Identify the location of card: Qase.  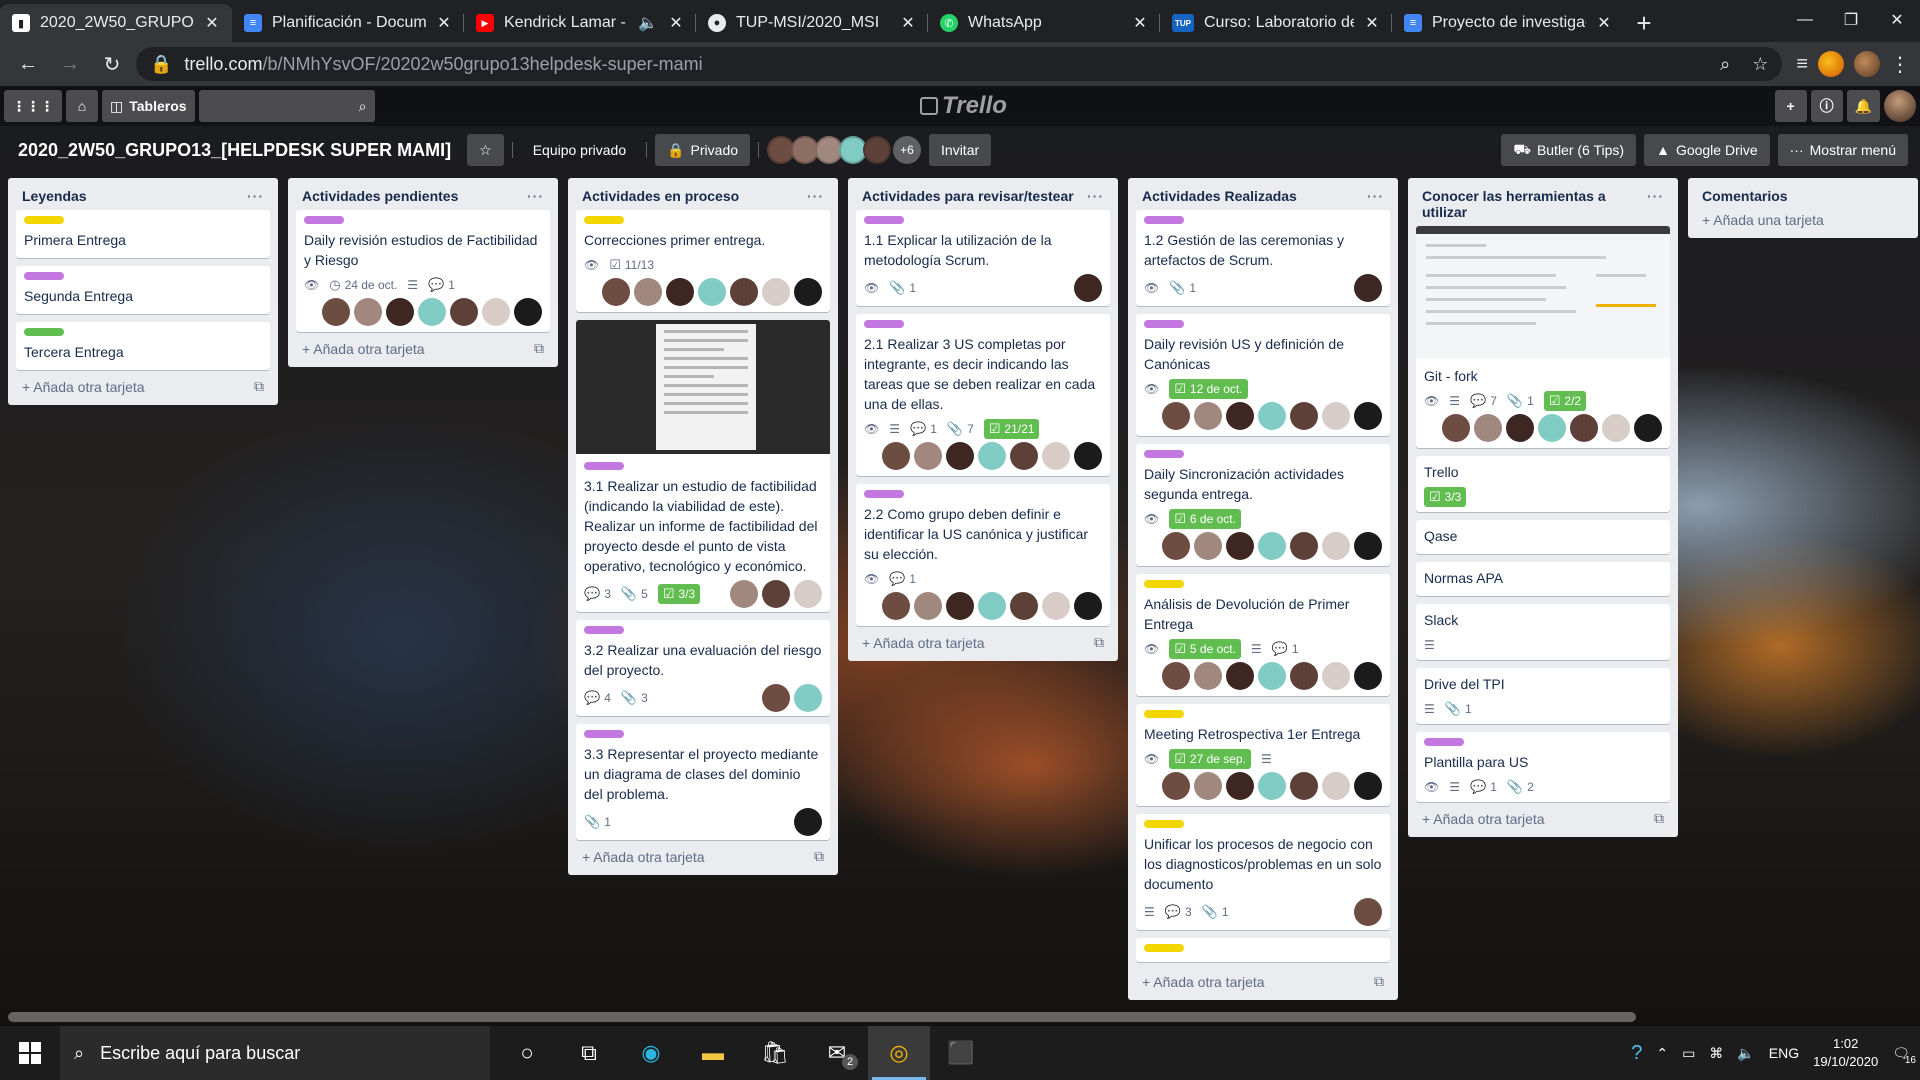
(1543, 537).